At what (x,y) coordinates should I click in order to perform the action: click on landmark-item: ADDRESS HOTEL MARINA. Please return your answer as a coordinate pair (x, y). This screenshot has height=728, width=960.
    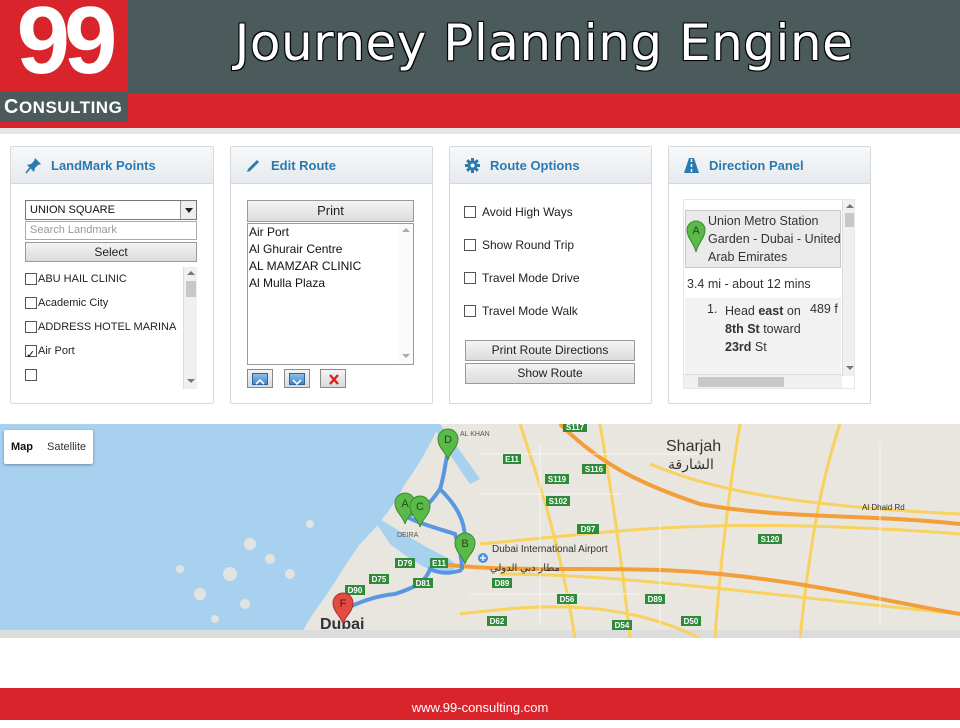
    Looking at the image, I should click on (111, 327).